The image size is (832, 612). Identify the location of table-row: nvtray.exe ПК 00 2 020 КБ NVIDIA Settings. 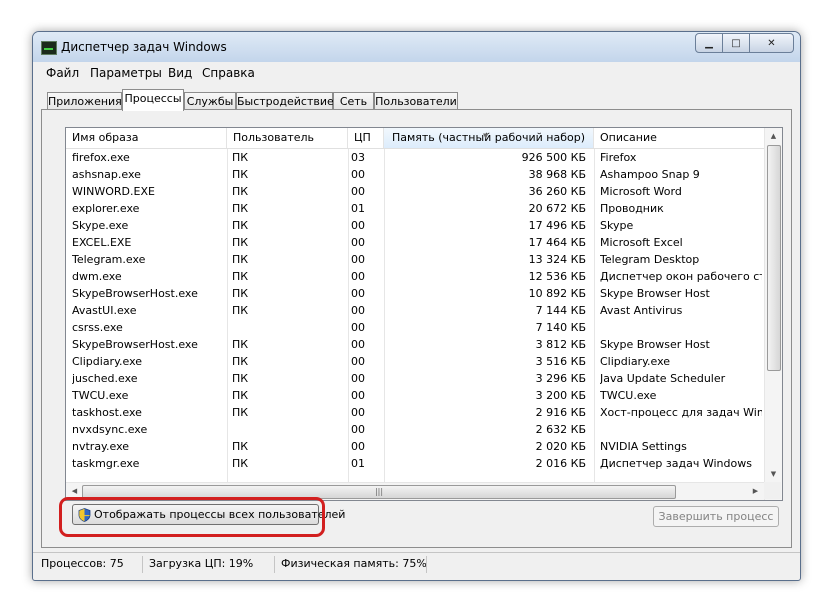
(415, 446).